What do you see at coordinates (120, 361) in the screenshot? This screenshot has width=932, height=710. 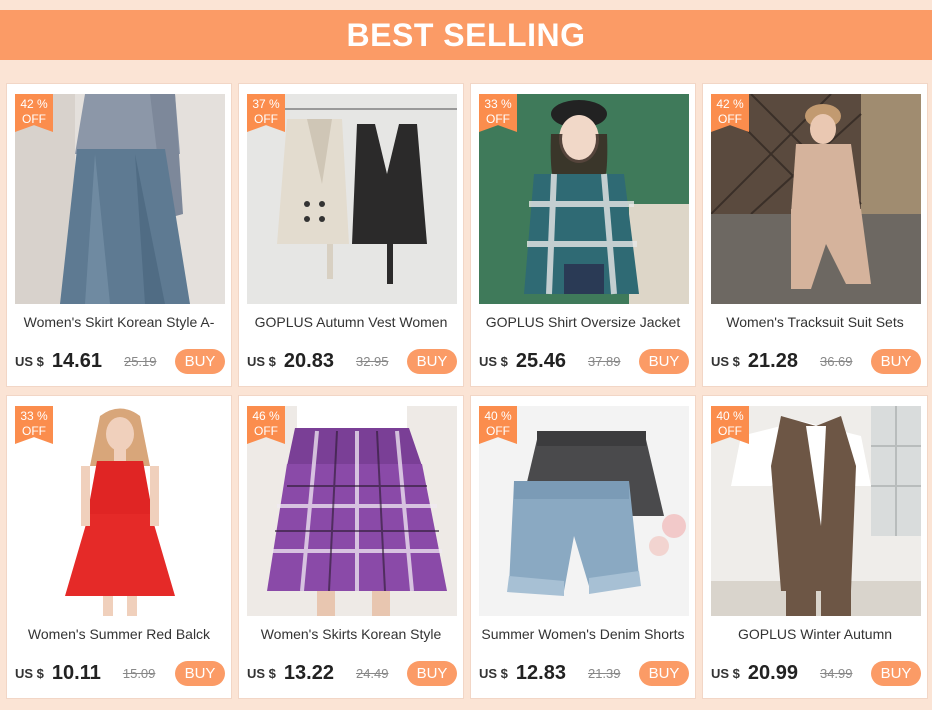 I see `price-row: US $ 14.61 25.19 BUY` at bounding box center [120, 361].